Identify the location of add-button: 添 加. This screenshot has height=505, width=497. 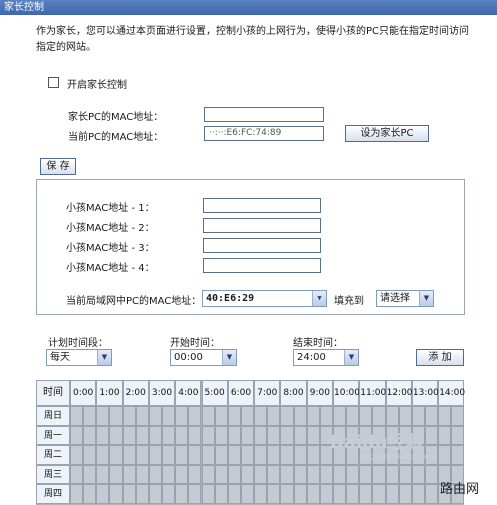
(440, 357).